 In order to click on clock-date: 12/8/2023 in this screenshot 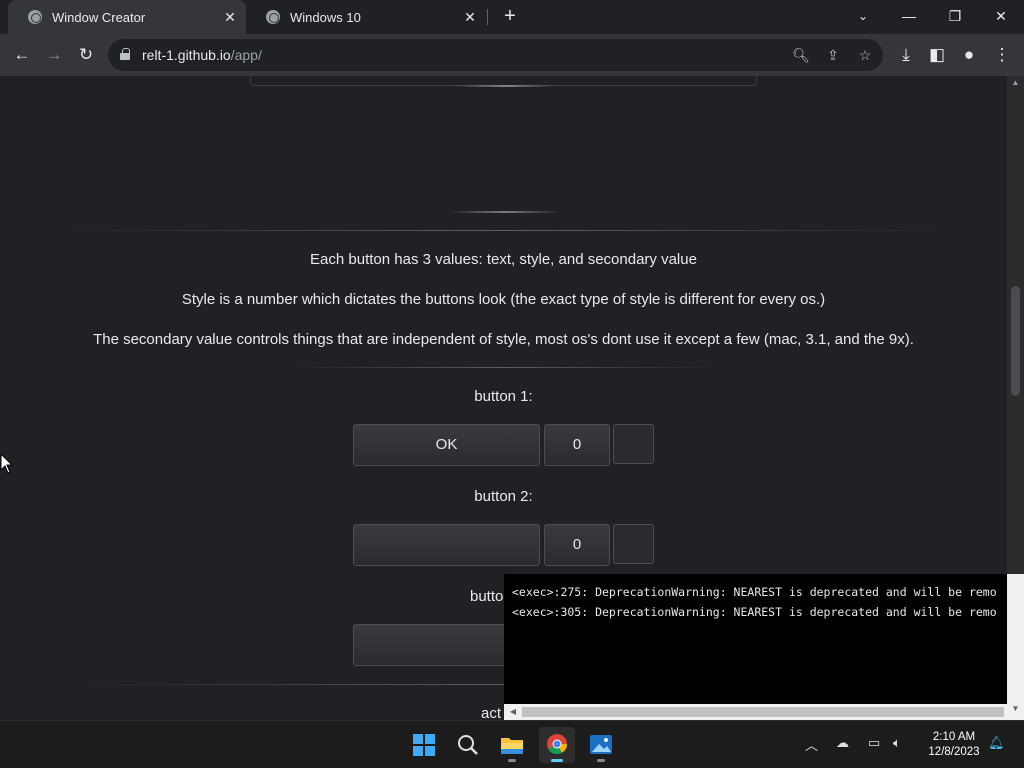, I will do `click(954, 752)`.